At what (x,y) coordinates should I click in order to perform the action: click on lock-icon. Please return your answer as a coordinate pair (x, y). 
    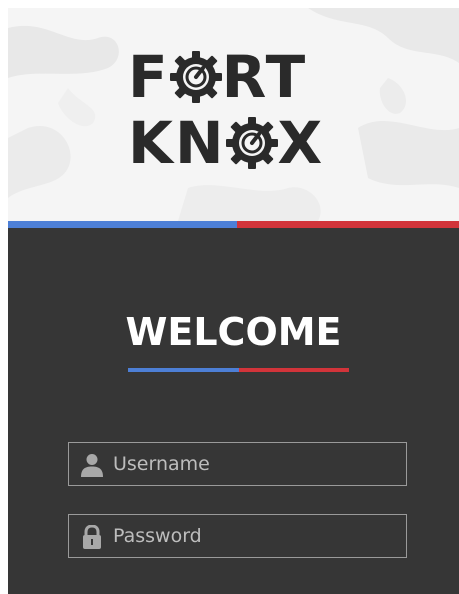
    Looking at the image, I should click on (92, 537).